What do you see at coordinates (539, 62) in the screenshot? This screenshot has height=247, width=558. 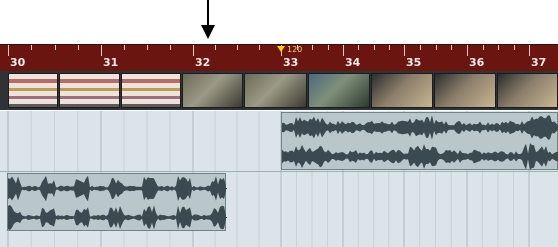 I see `bar-number: 37` at bounding box center [539, 62].